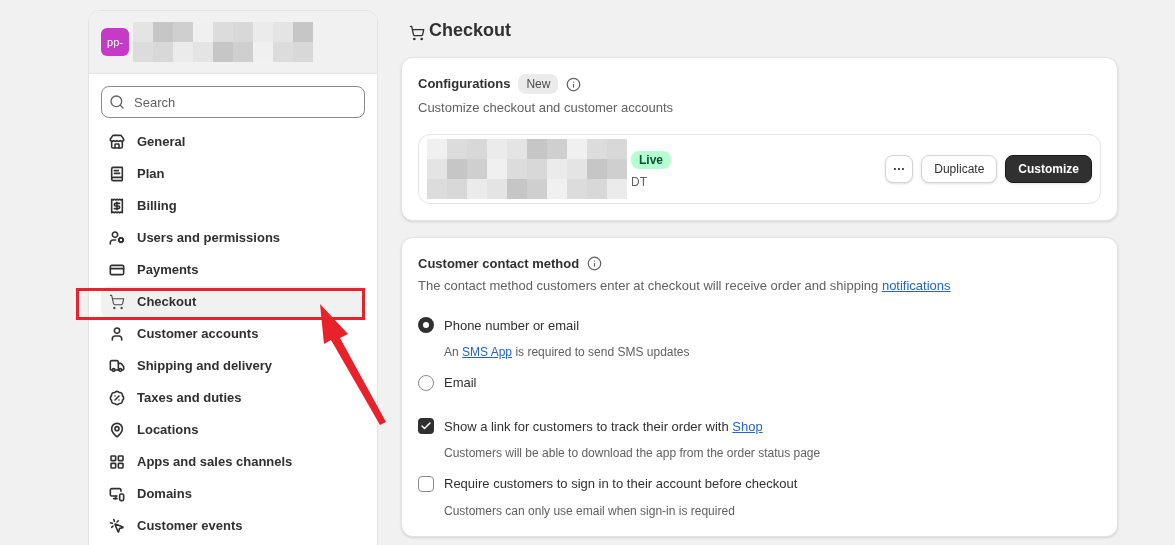 This screenshot has width=1175, height=545. Describe the element at coordinates (117, 174) in the screenshot. I see `book-icon` at that location.